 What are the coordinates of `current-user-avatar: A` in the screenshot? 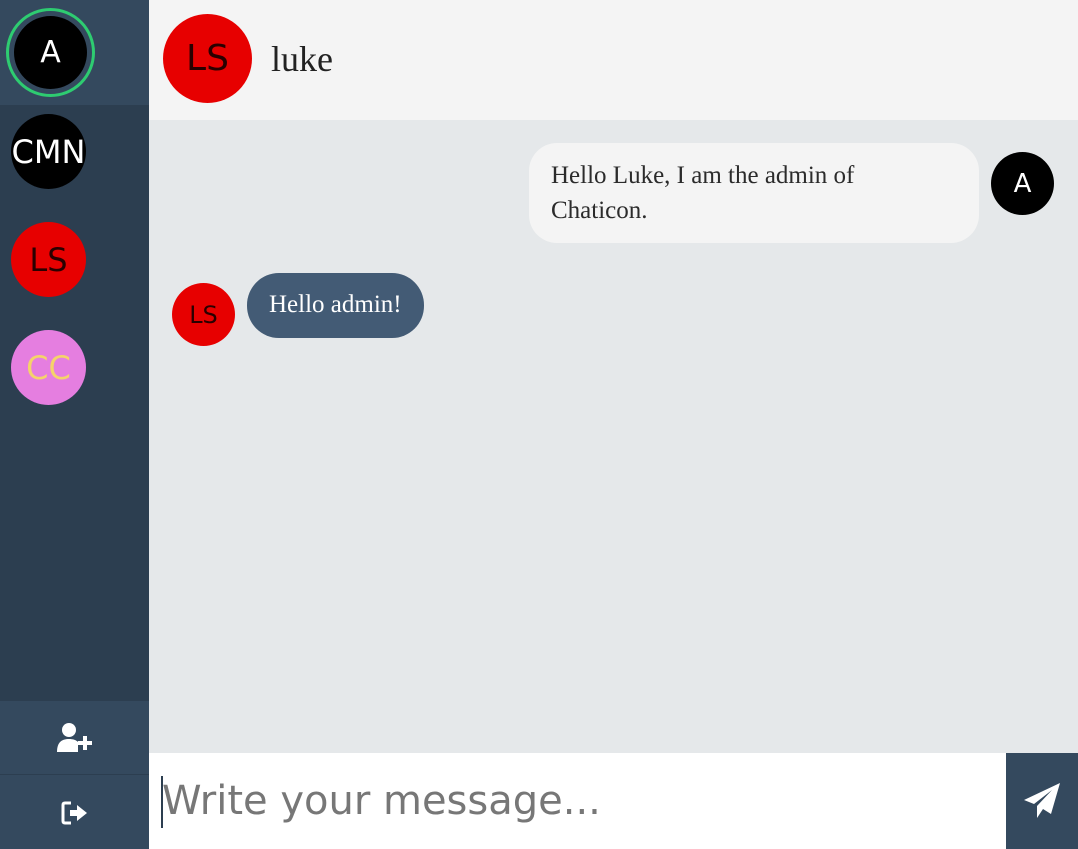 It's located at (50, 52).